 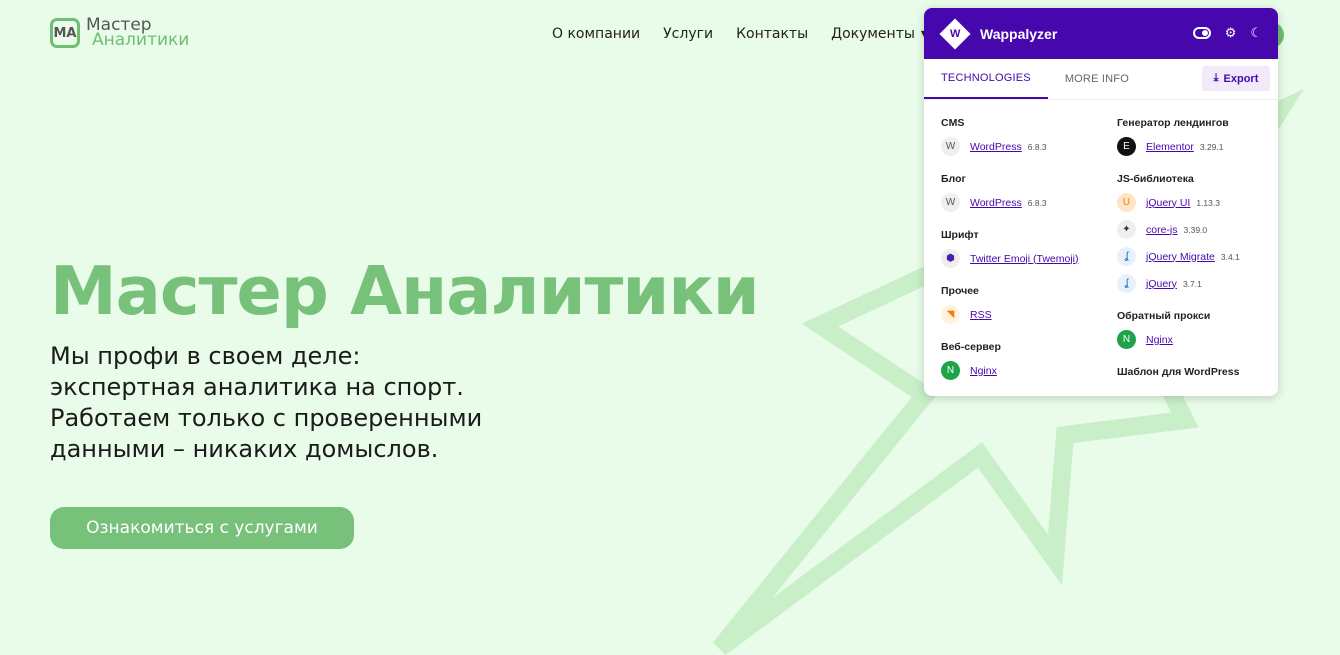 I want to click on nav-link-label: О компании, so click(x=596, y=34).